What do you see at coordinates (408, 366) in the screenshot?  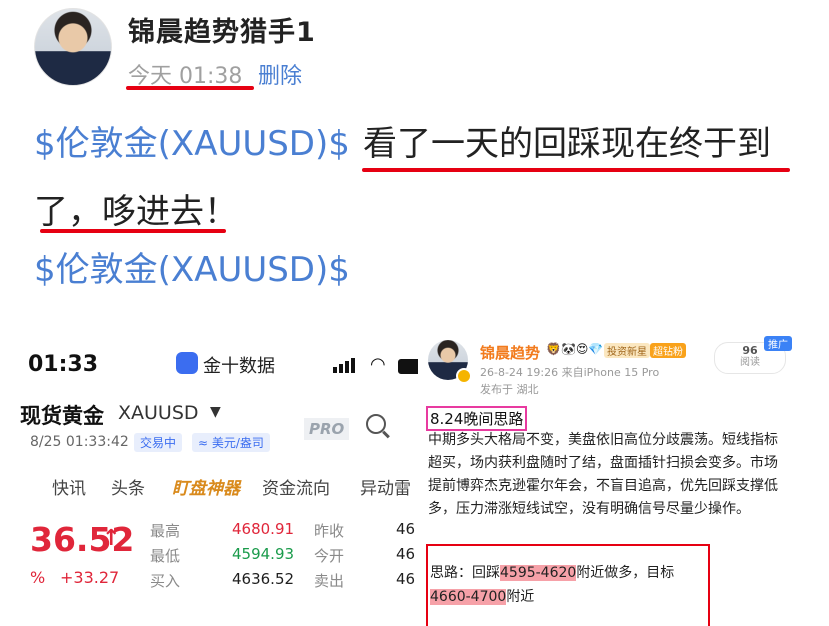 I see `battery-icon` at bounding box center [408, 366].